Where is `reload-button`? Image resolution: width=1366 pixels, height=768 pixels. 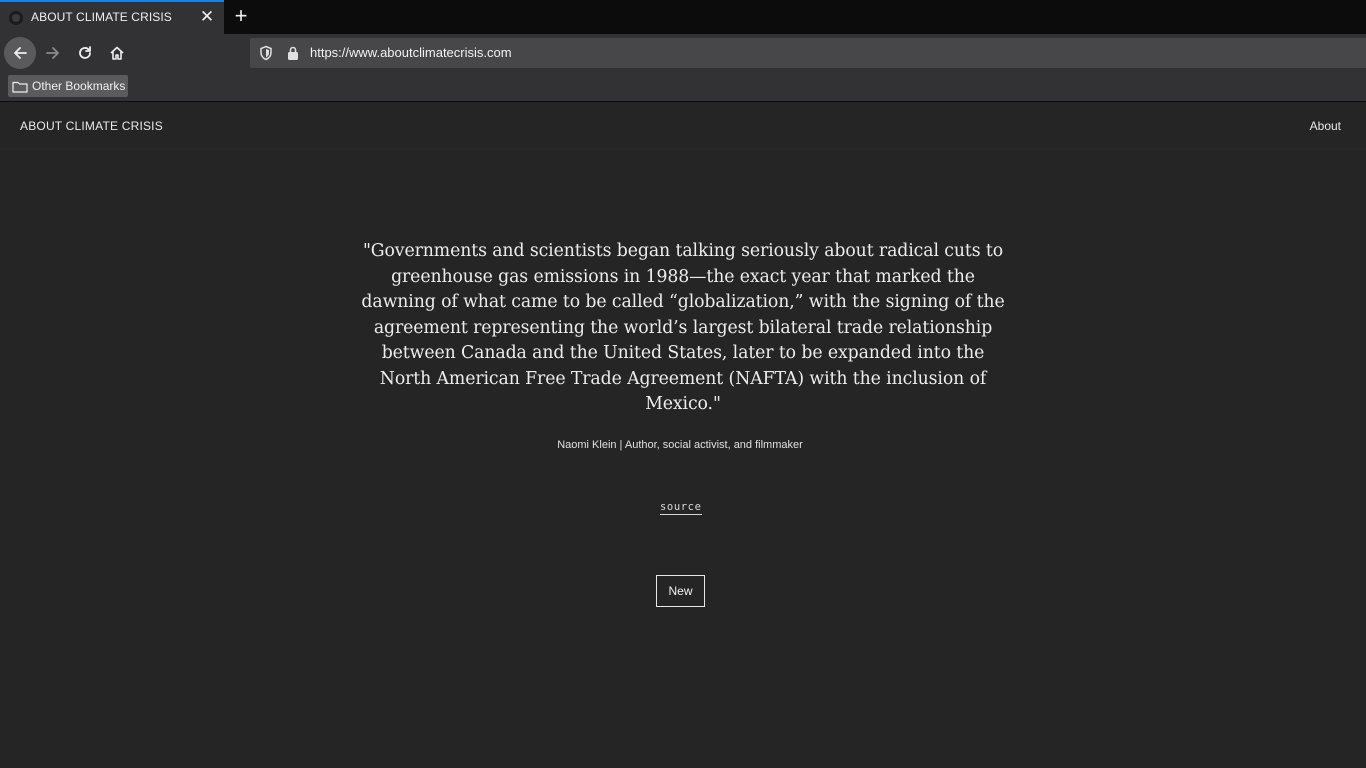
reload-button is located at coordinates (85, 53).